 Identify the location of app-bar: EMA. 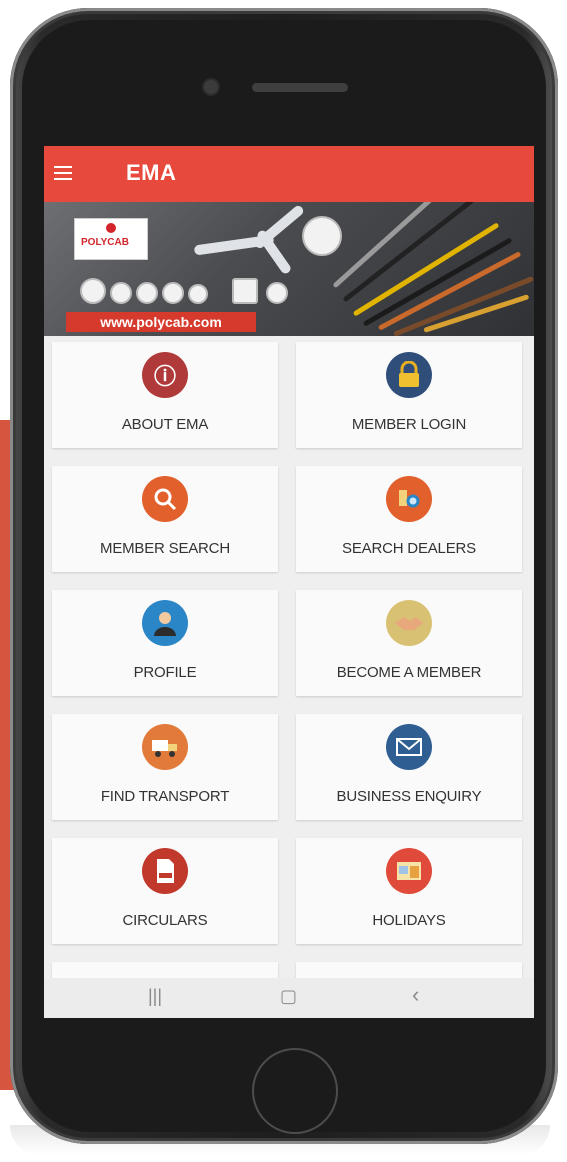
(289, 174).